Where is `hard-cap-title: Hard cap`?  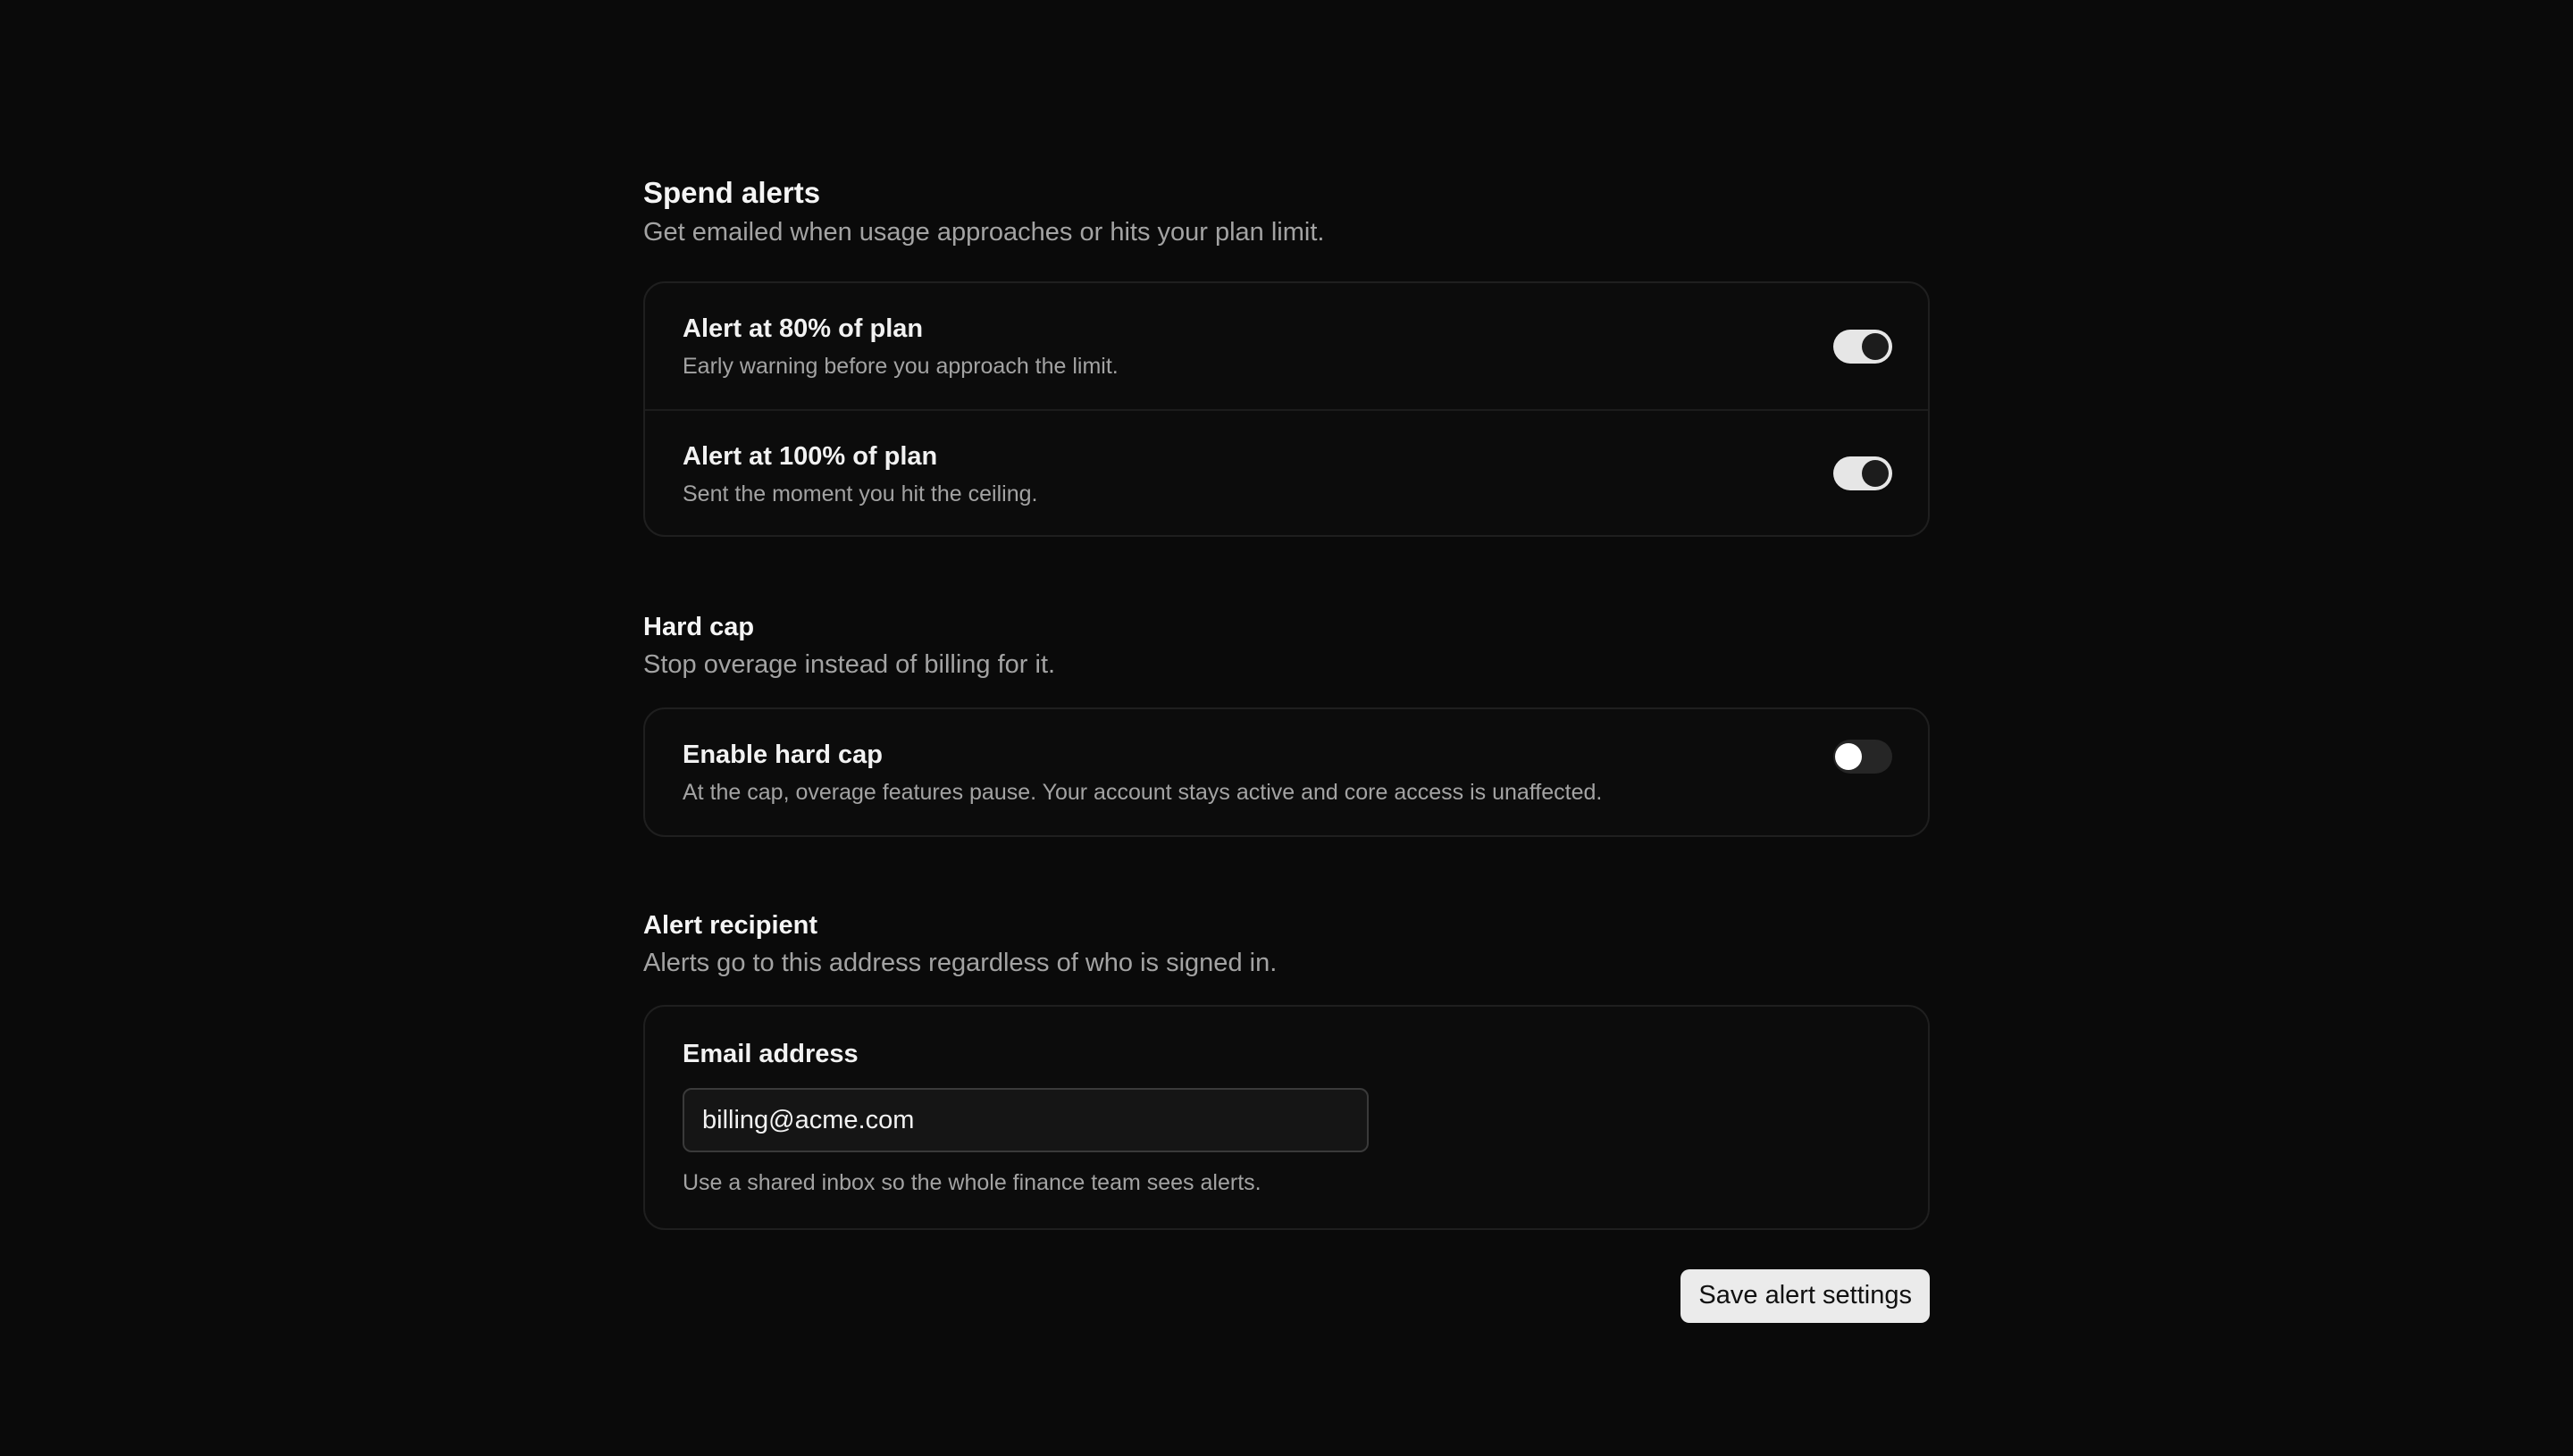 hard-cap-title: Hard cap is located at coordinates (699, 627).